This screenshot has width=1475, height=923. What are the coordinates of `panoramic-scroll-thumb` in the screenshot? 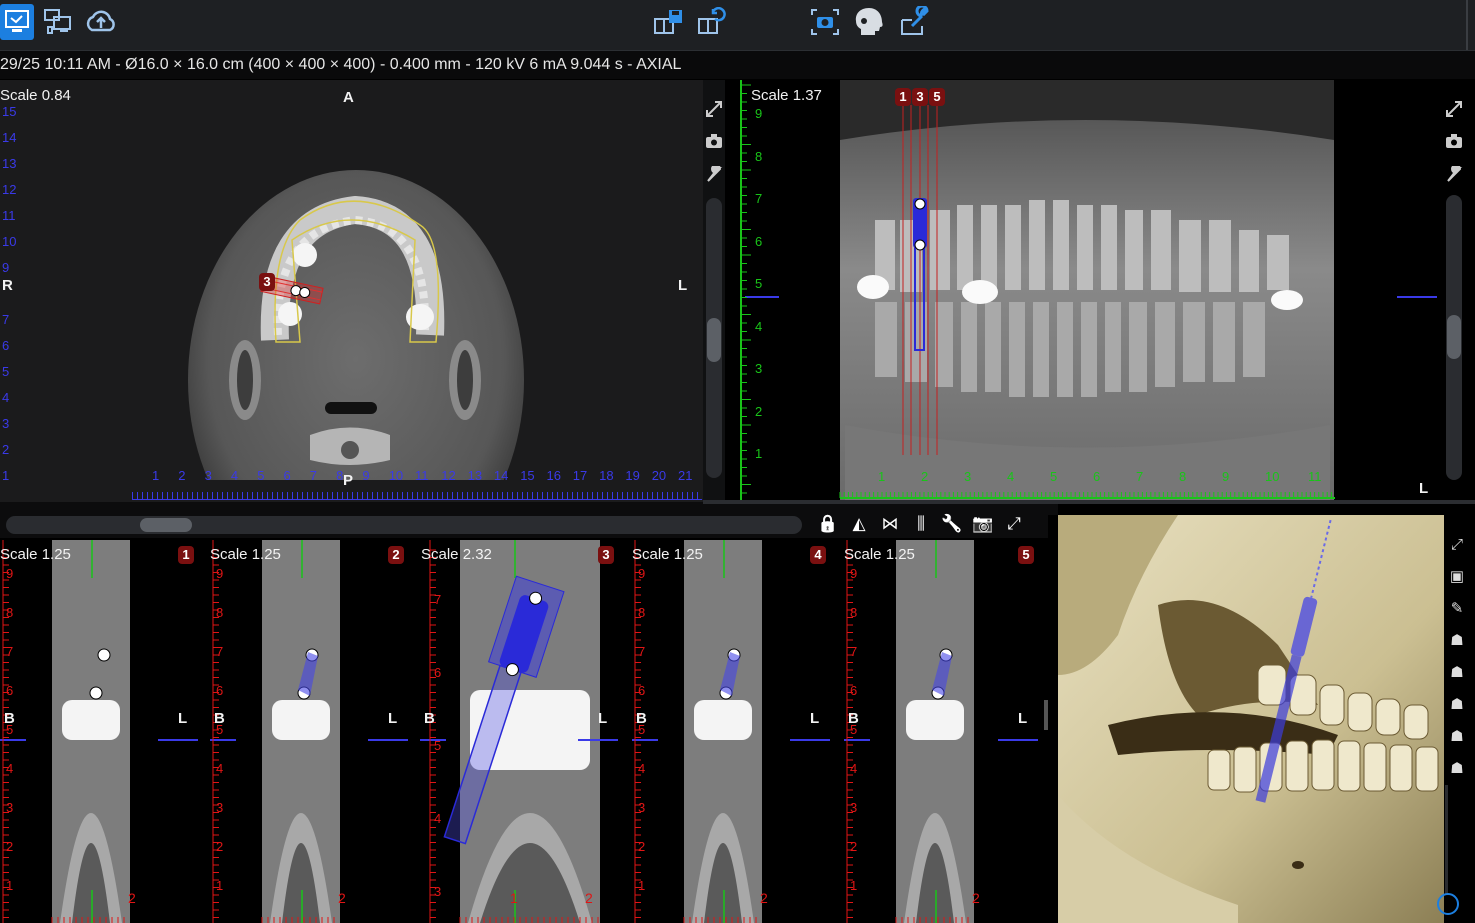 It's located at (1454, 337).